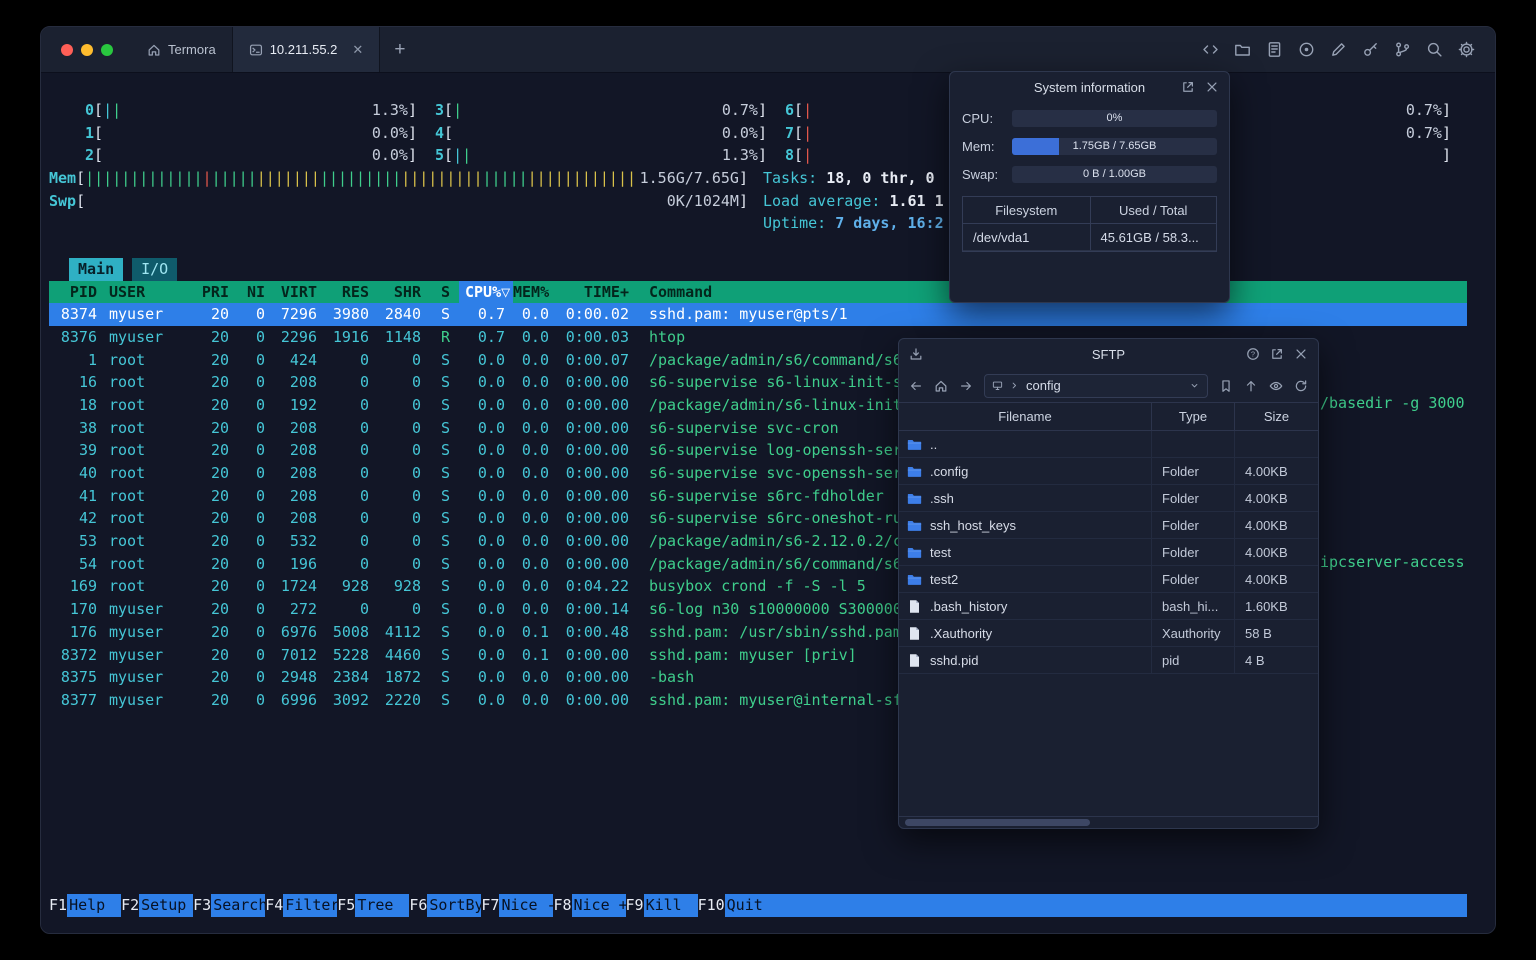  What do you see at coordinates (1194, 385) in the screenshot?
I see `chevron-down-icon` at bounding box center [1194, 385].